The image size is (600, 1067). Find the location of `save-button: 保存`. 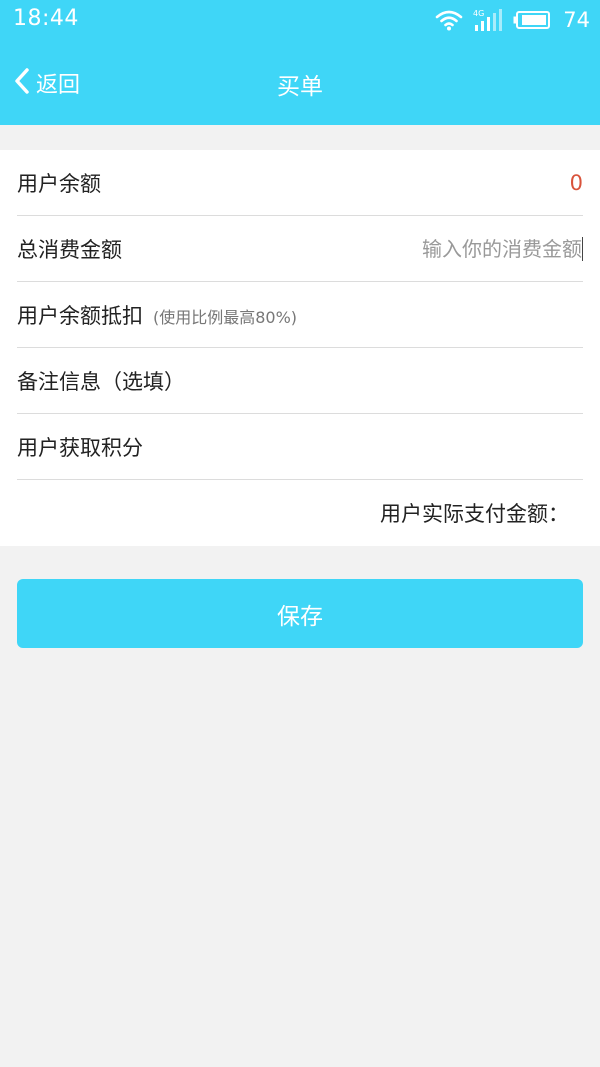

save-button: 保存 is located at coordinates (300, 613).